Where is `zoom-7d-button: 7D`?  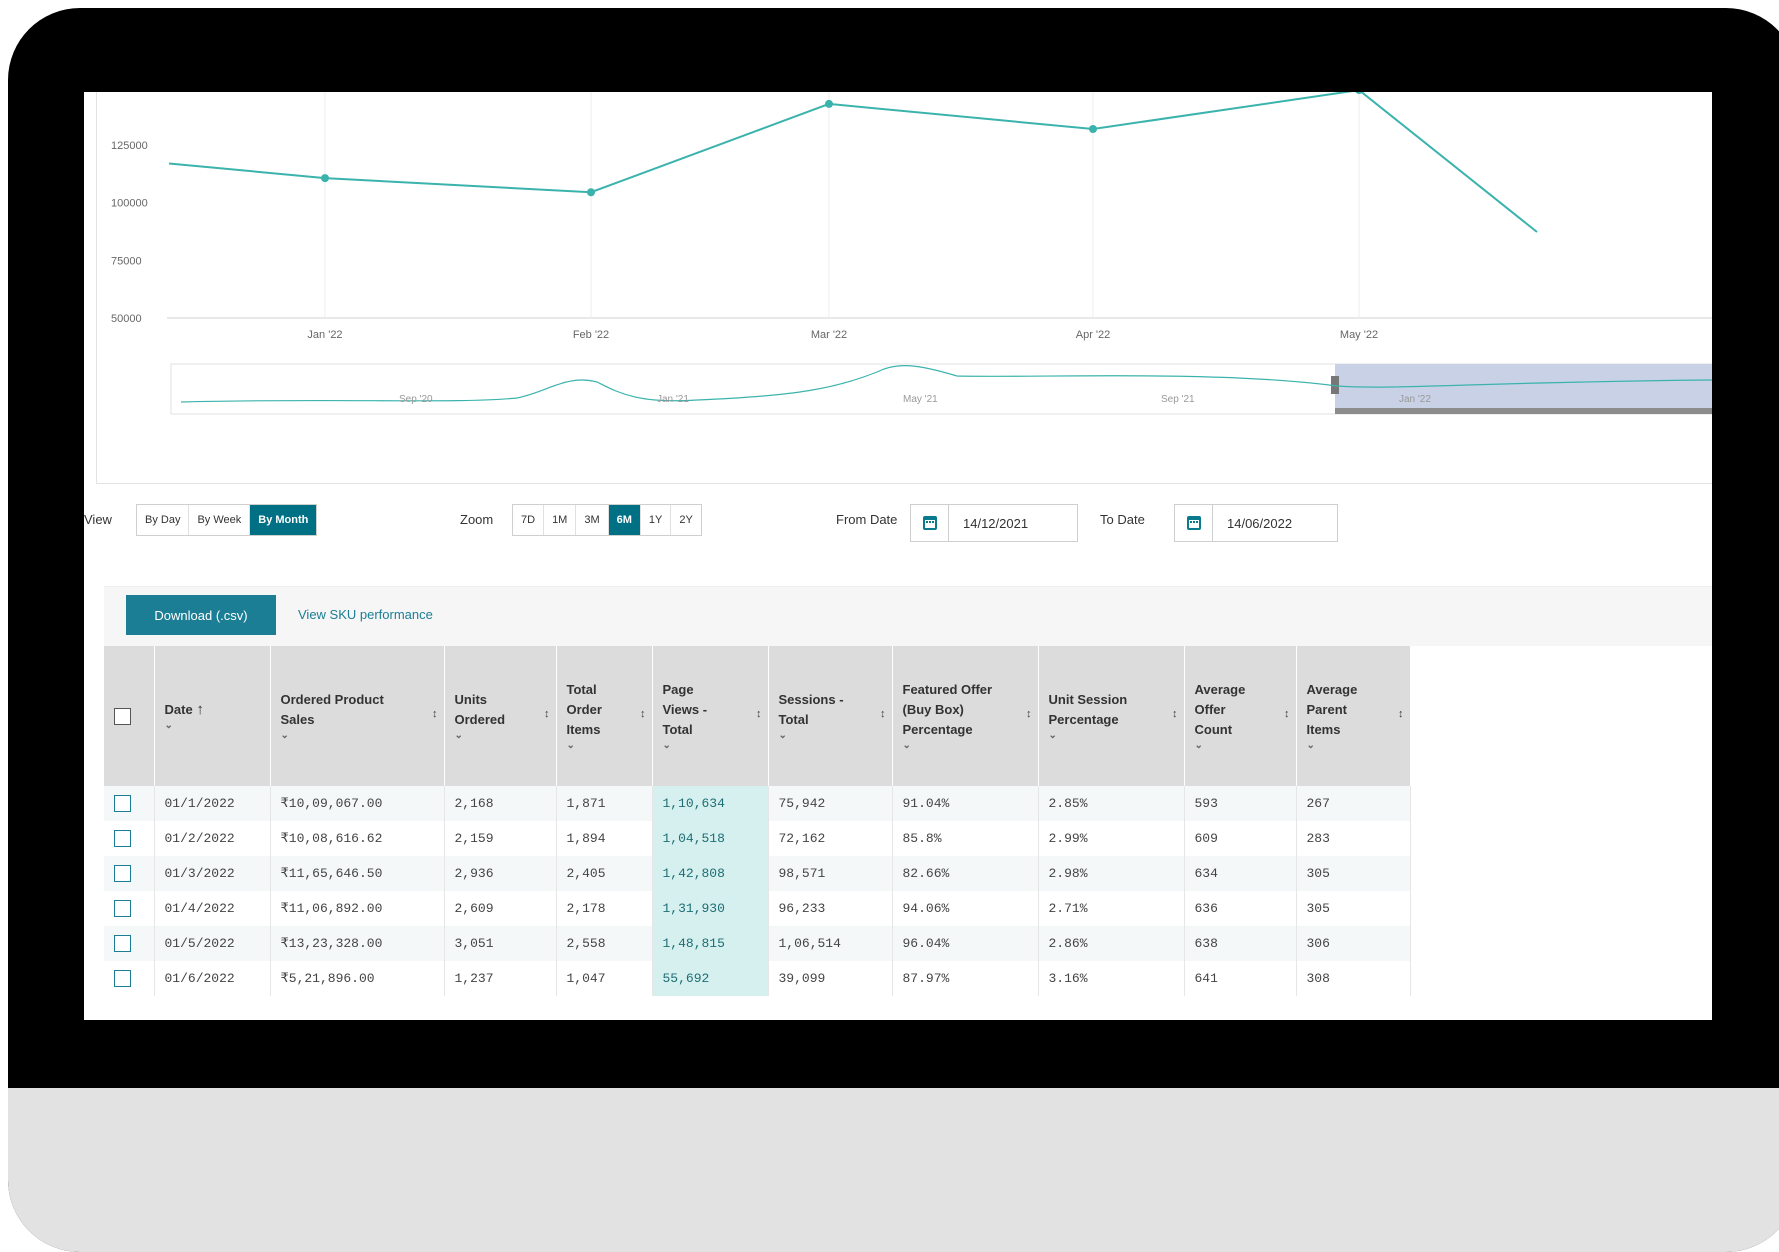 zoom-7d-button: 7D is located at coordinates (529, 520).